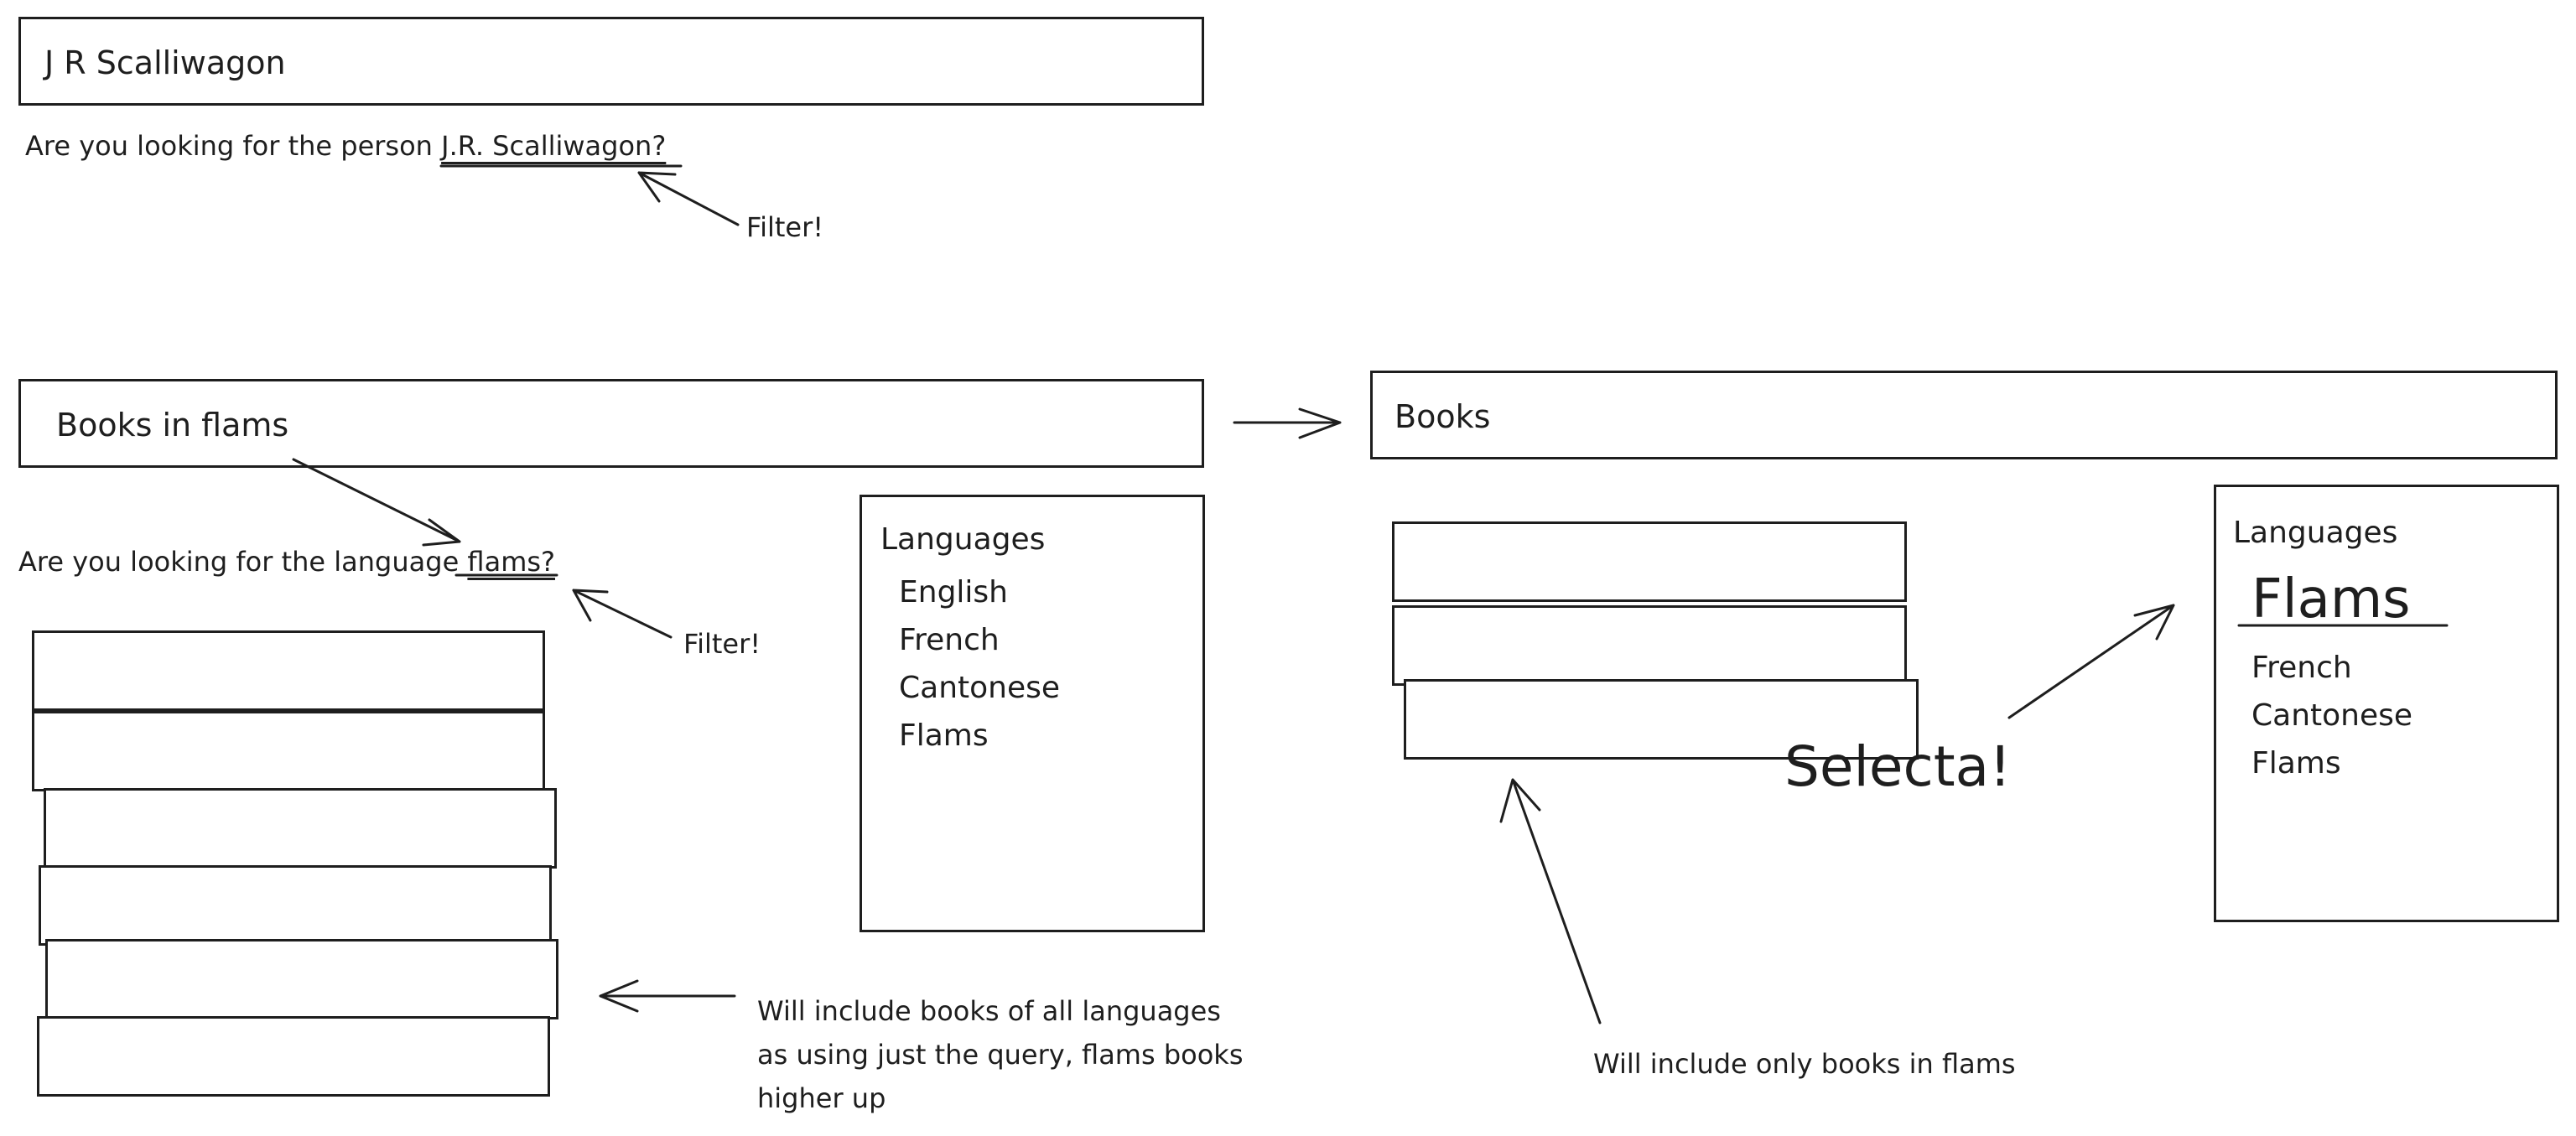 Image resolution: width=2576 pixels, height=1136 pixels. What do you see at coordinates (376, 502) in the screenshot?
I see `query-to-suggestion-arrow` at bounding box center [376, 502].